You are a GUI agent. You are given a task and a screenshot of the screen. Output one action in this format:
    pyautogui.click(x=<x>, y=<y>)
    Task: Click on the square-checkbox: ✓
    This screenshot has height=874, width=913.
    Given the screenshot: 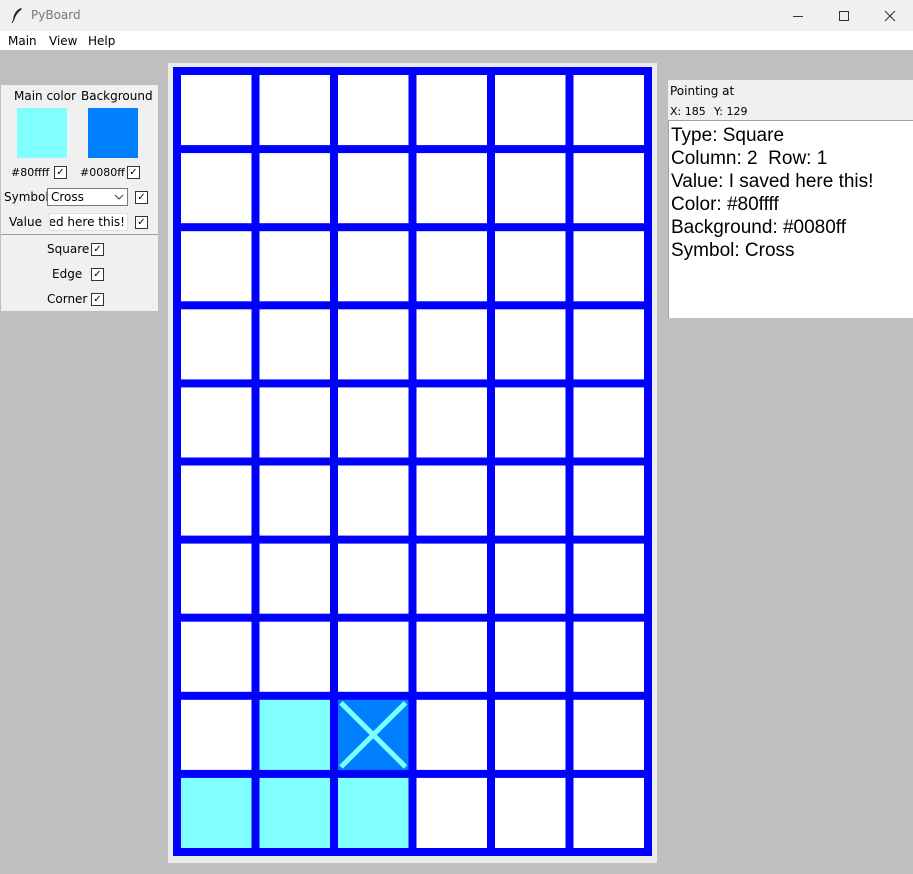 What is the action you would take?
    pyautogui.click(x=97, y=249)
    